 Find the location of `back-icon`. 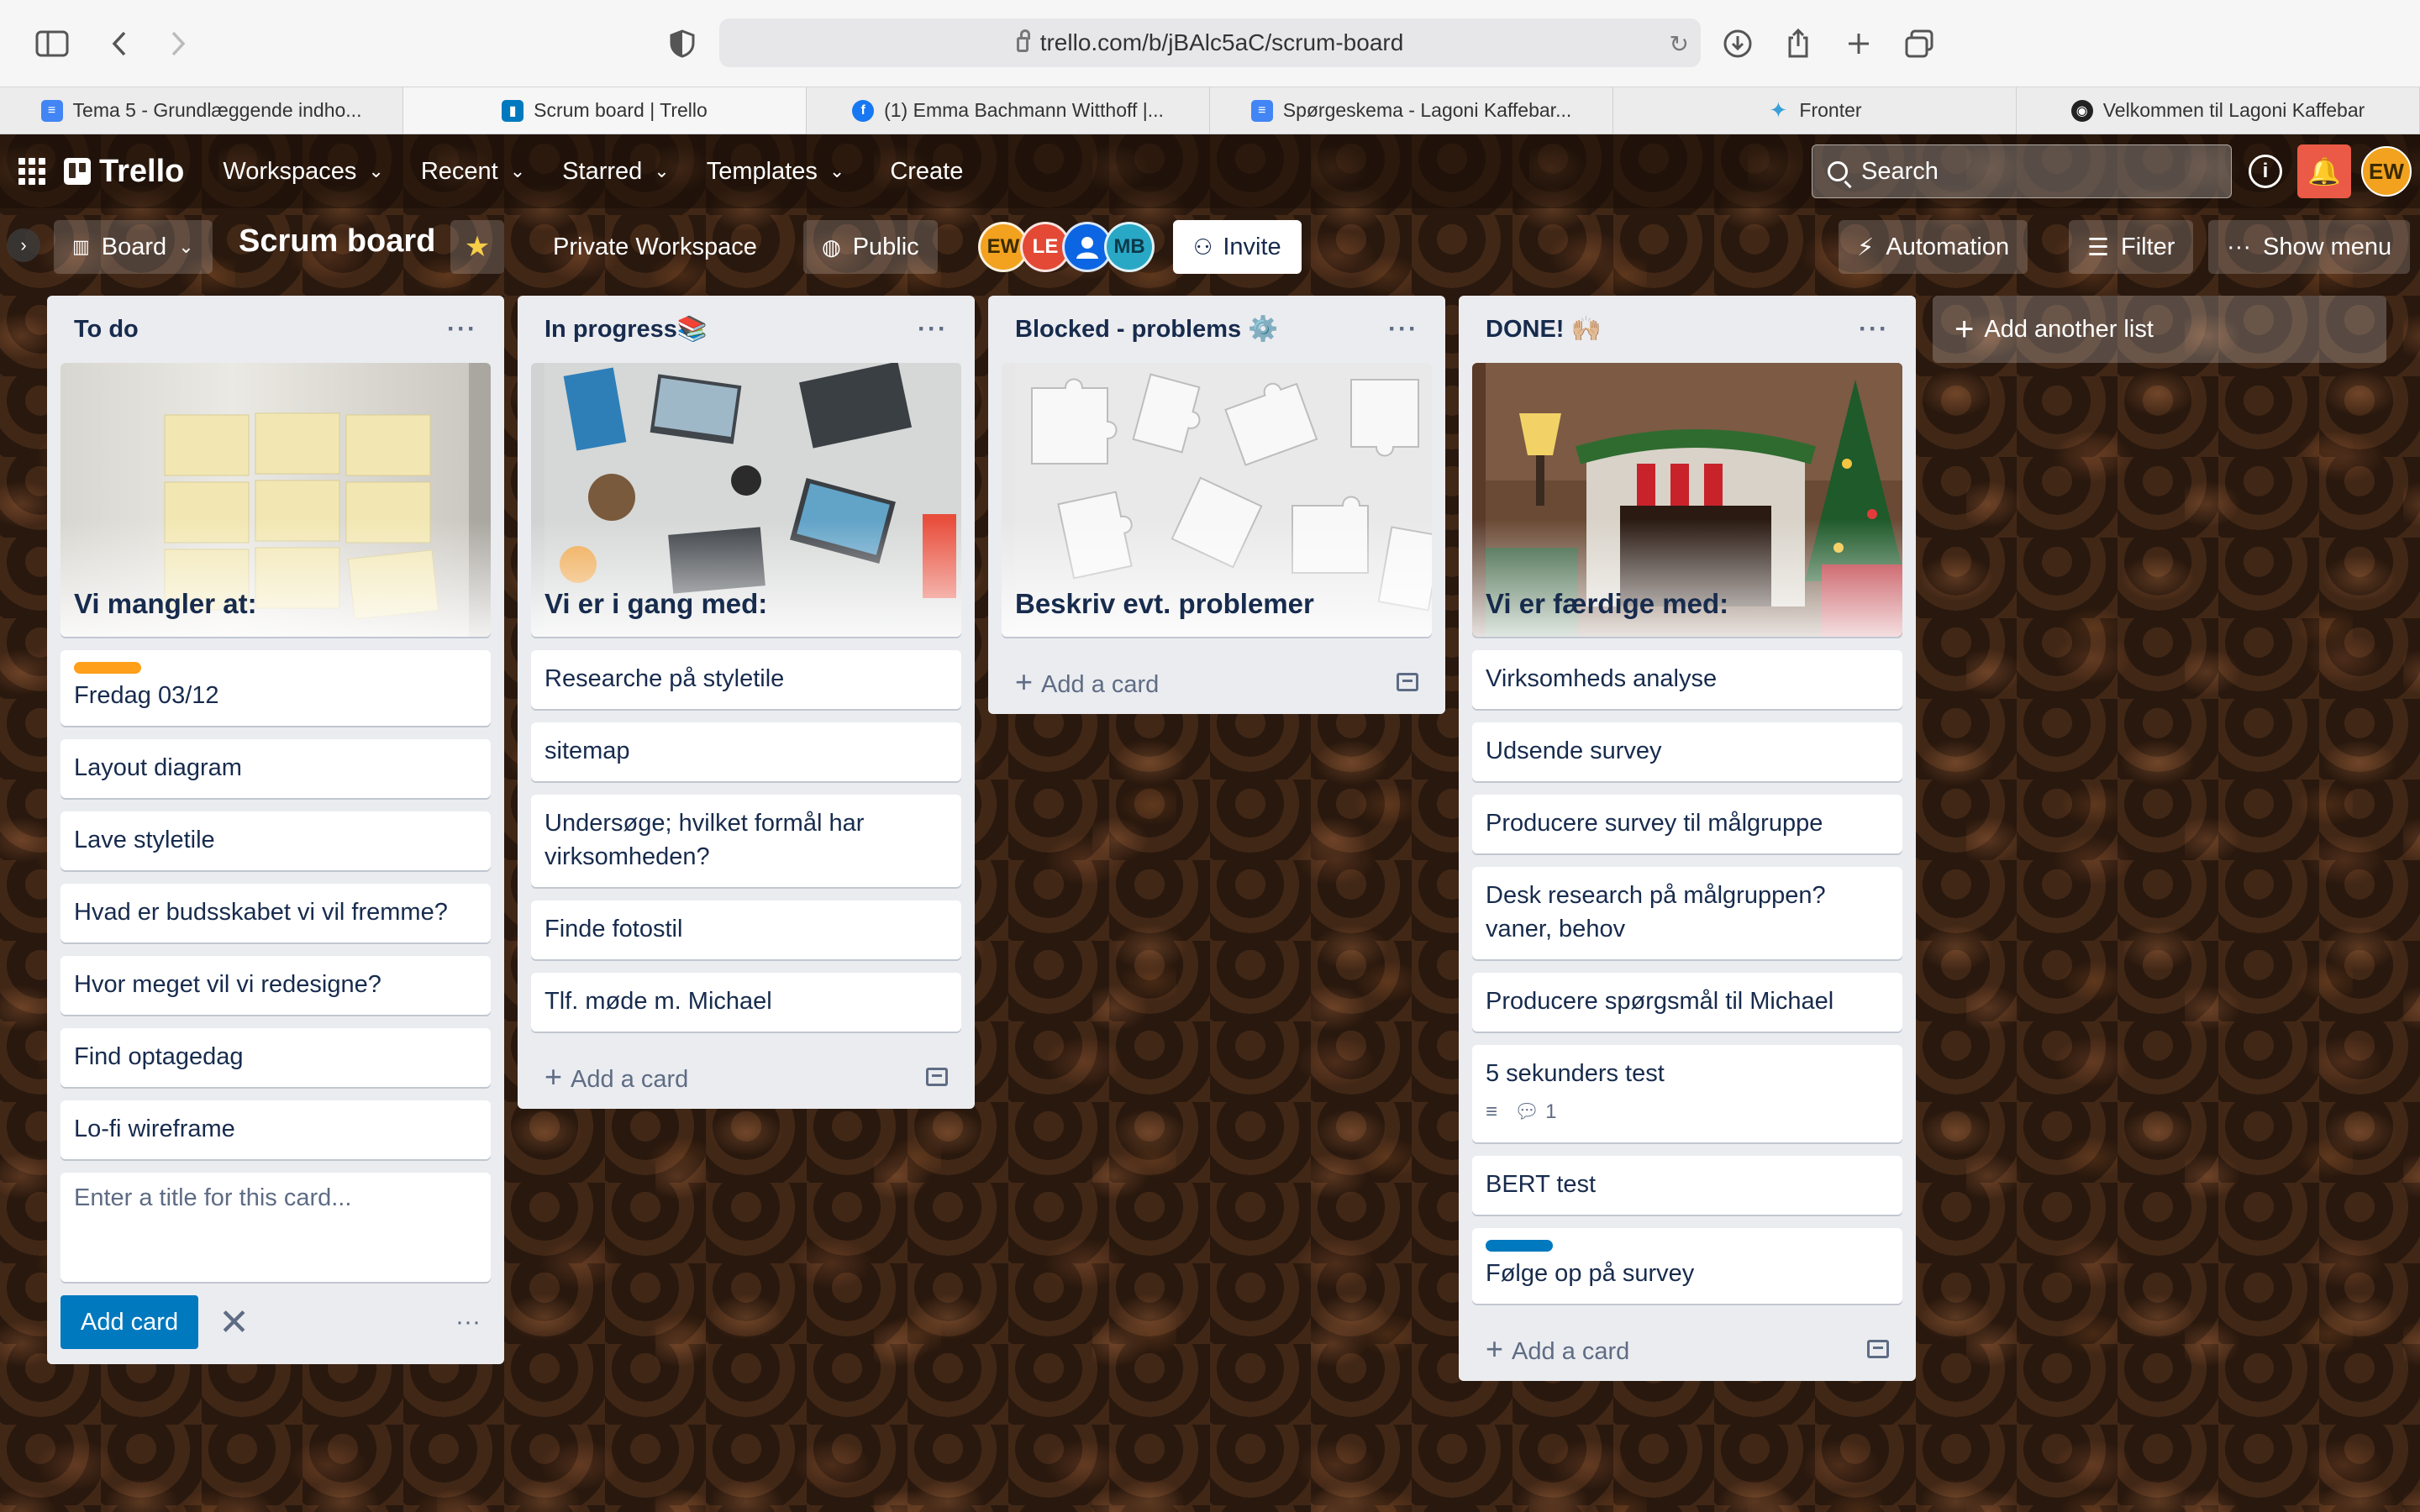

back-icon is located at coordinates (120, 43).